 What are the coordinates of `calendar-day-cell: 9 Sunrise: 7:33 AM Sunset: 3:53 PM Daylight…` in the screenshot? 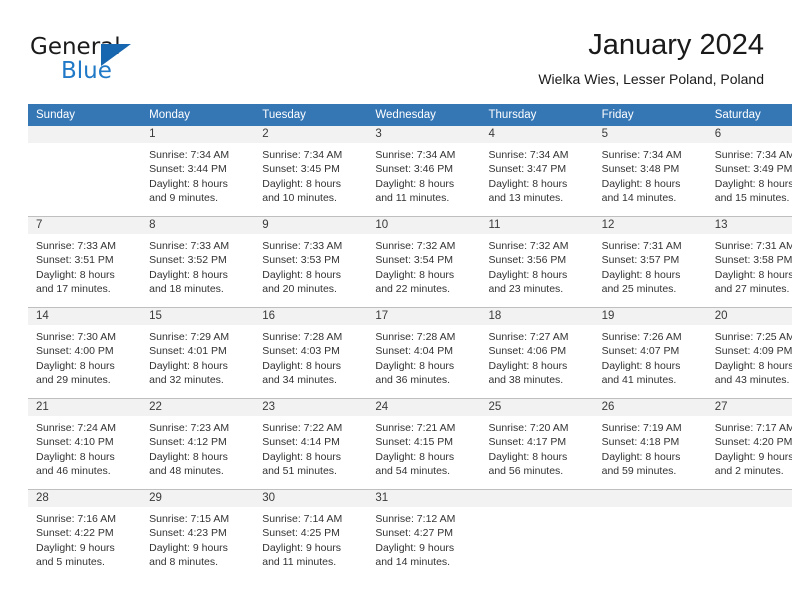 It's located at (311, 262).